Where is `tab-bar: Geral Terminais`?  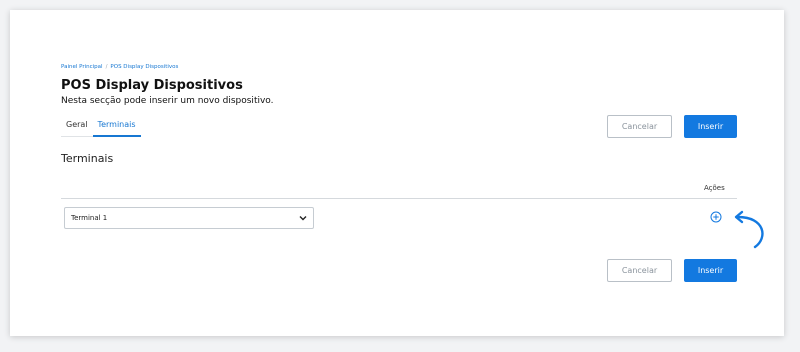 tab-bar: Geral Terminais is located at coordinates (101, 128).